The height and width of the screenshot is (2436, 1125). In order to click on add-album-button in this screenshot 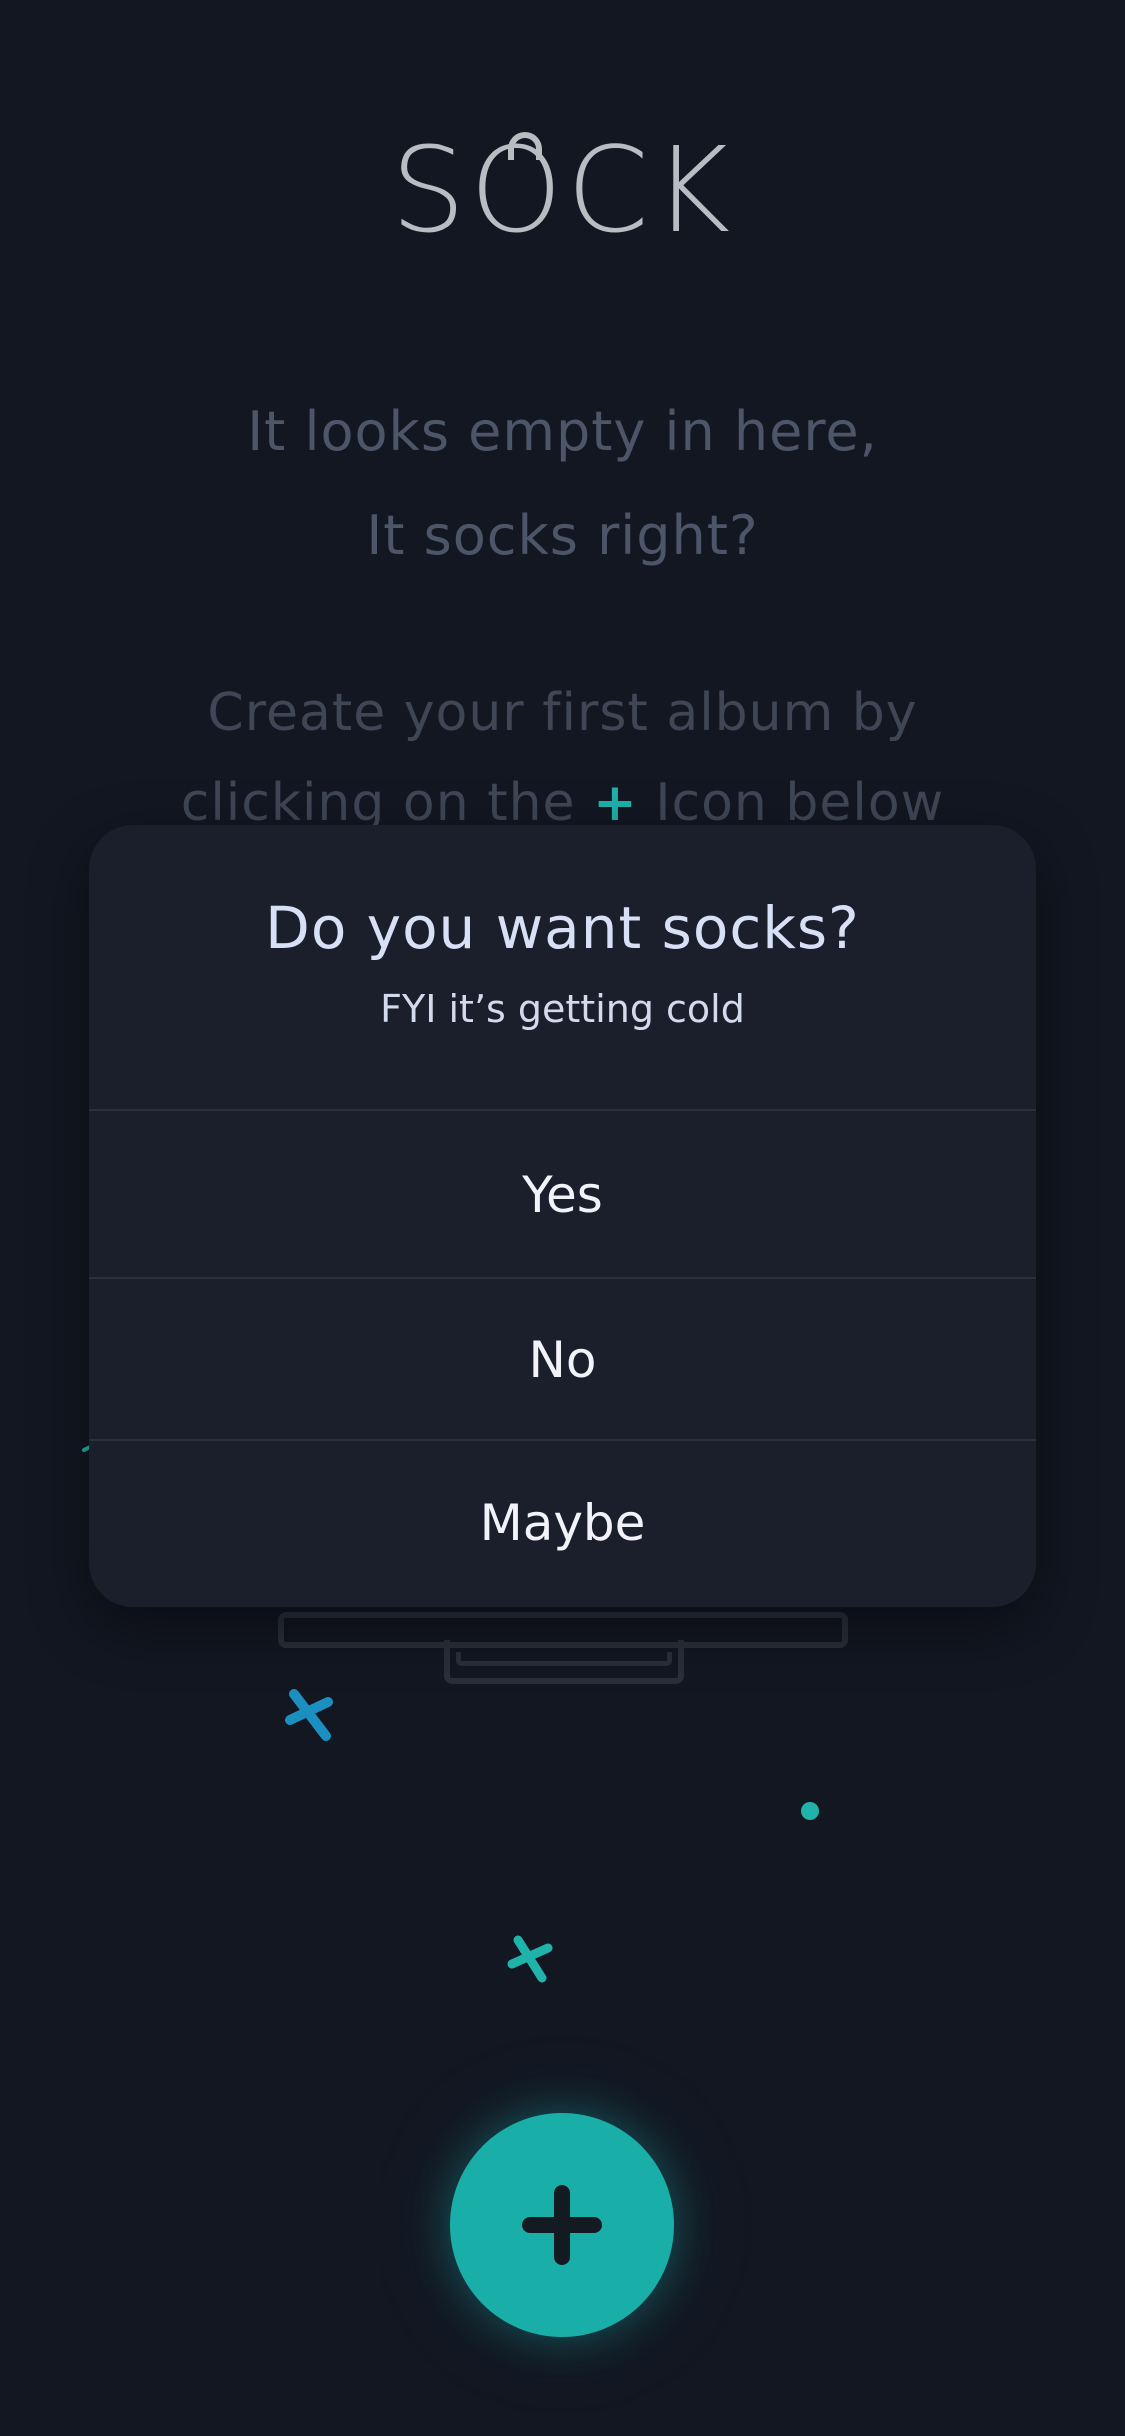, I will do `click(562, 2225)`.